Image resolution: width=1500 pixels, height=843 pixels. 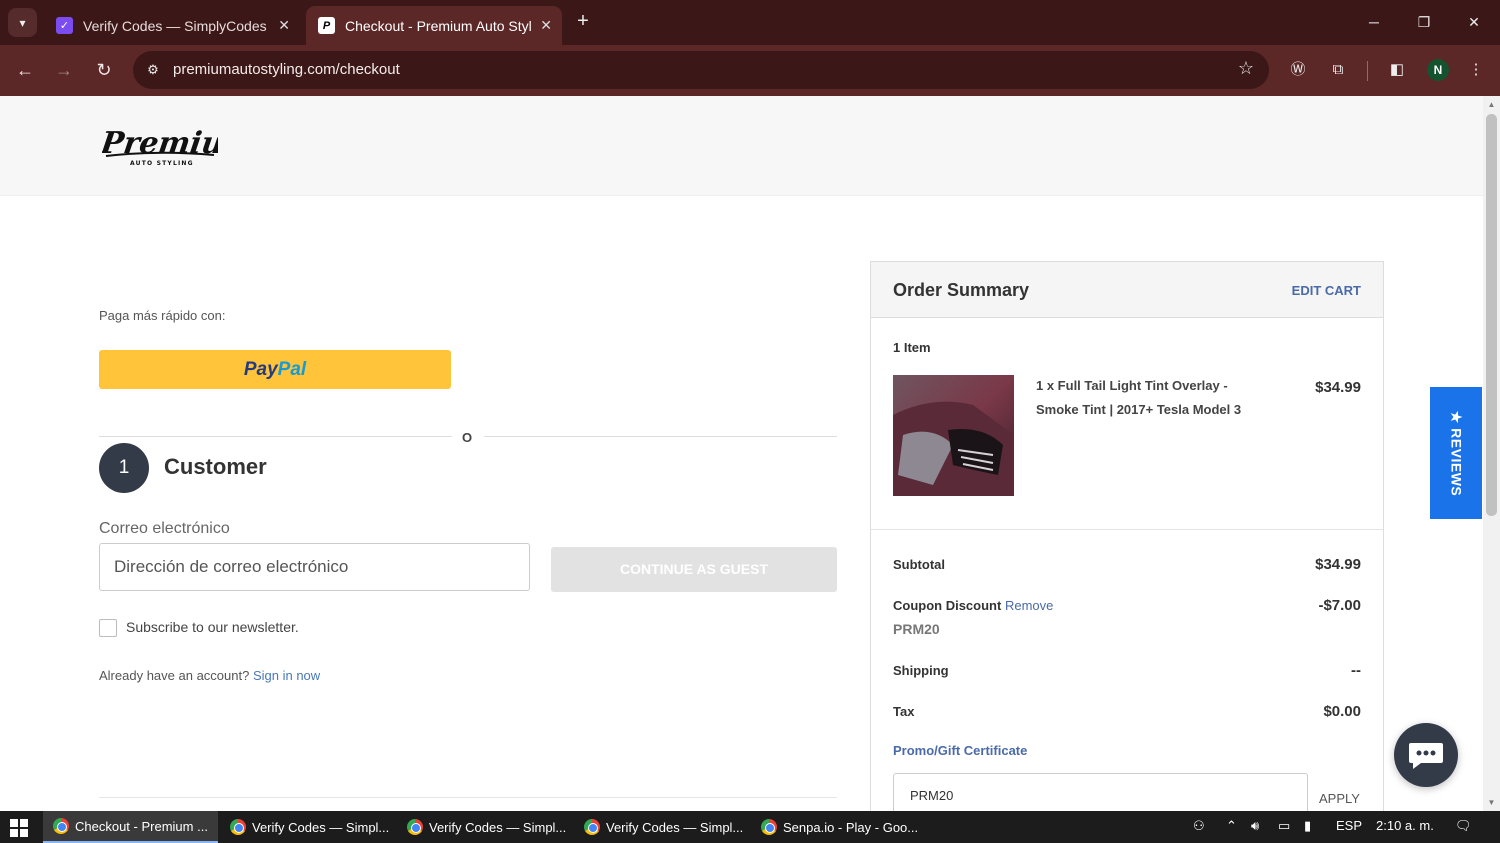 I want to click on toolbar-divider, so click(x=1367, y=71).